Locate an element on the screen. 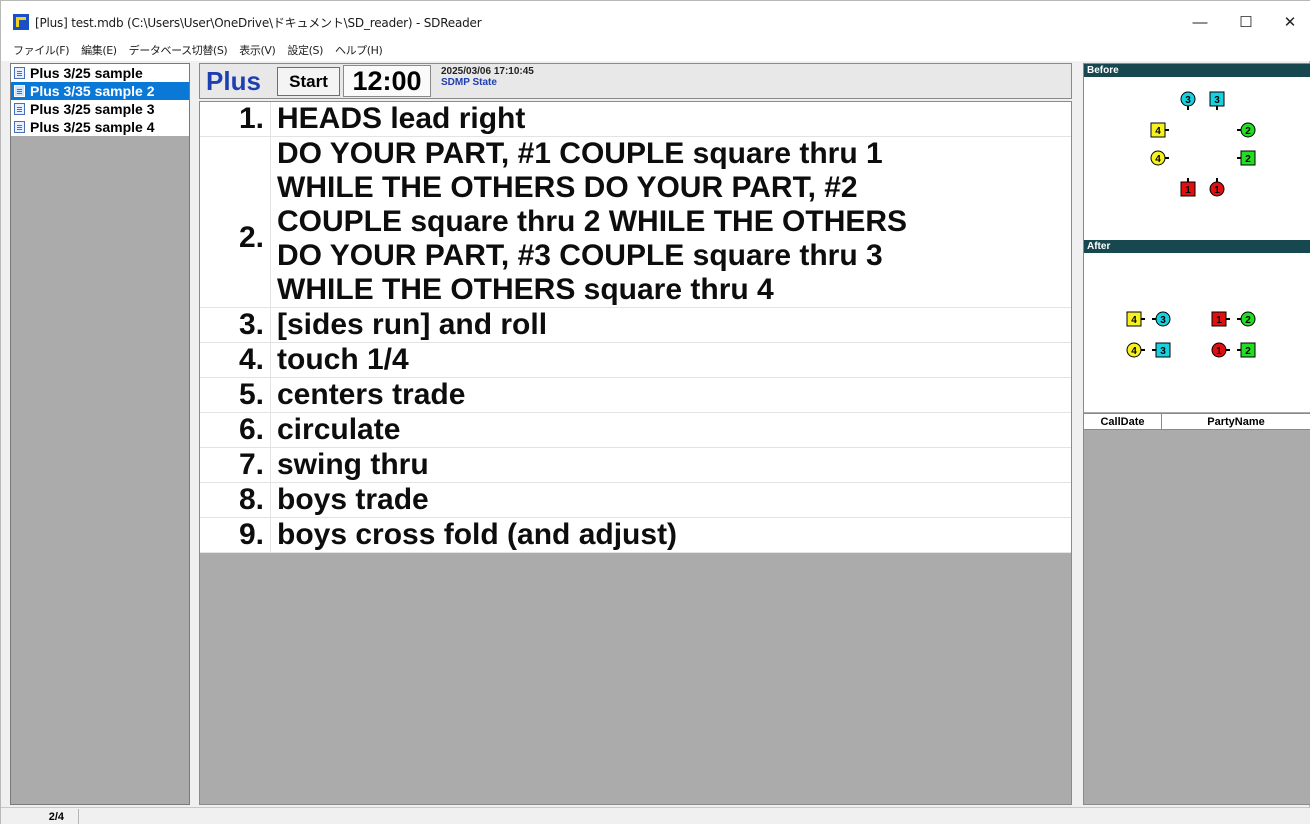 The width and height of the screenshot is (1310, 824). call-number: 6. is located at coordinates (251, 429).